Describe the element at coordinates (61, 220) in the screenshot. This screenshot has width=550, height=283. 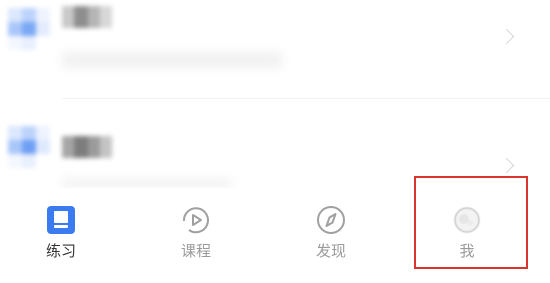
I see `practice-icon` at that location.